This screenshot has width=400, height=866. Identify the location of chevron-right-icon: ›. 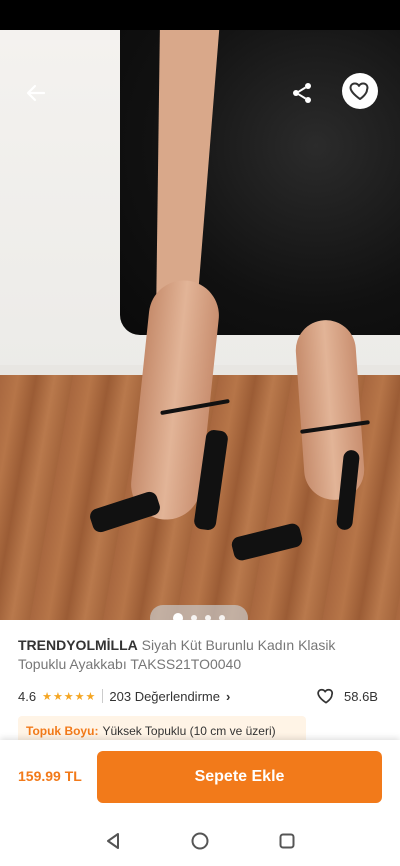
(228, 696).